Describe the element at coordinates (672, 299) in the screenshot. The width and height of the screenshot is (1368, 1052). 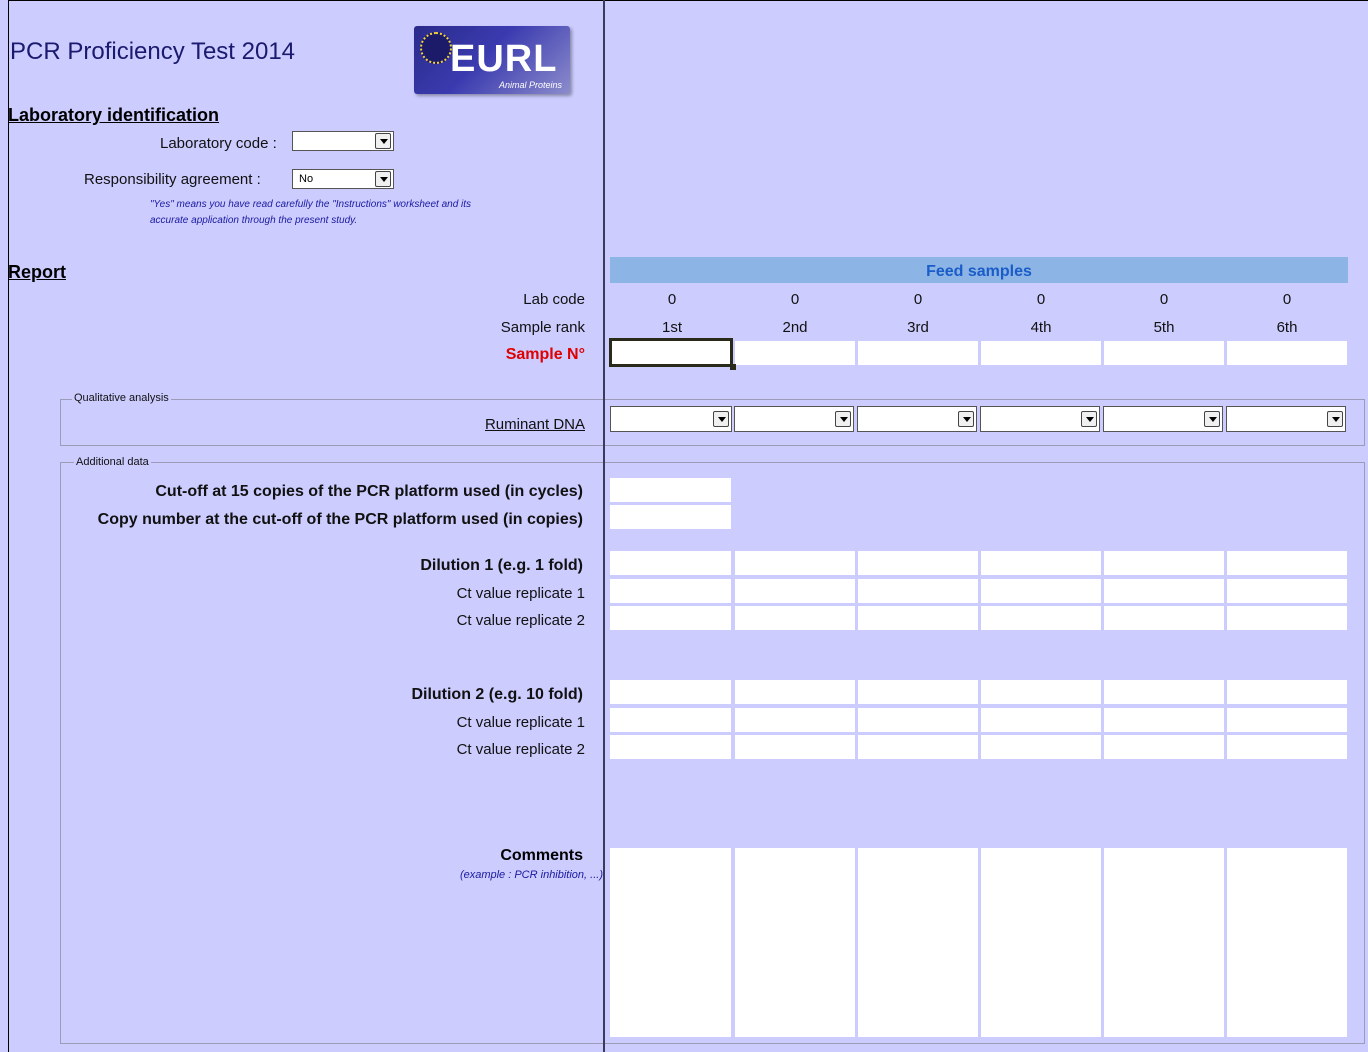
I see `lab-code-value-1: 0` at that location.